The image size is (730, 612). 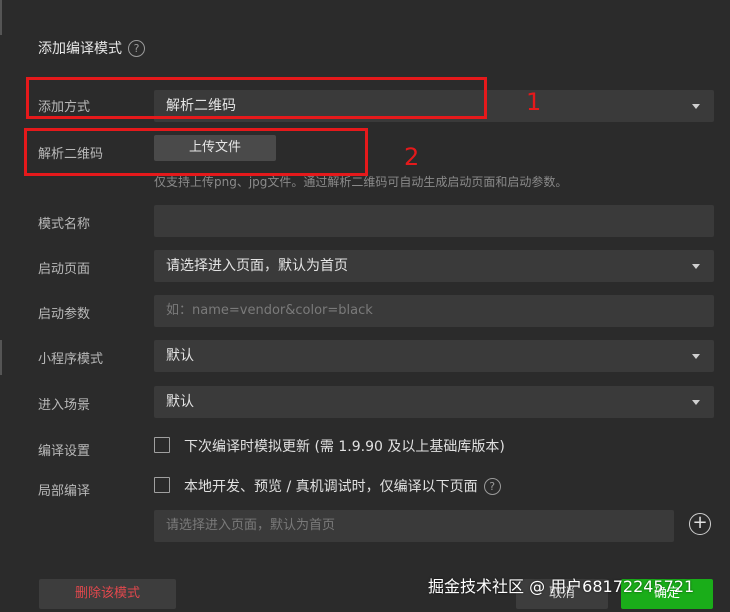 I want to click on dialog-title: 添加编译模式 ?, so click(x=91, y=48).